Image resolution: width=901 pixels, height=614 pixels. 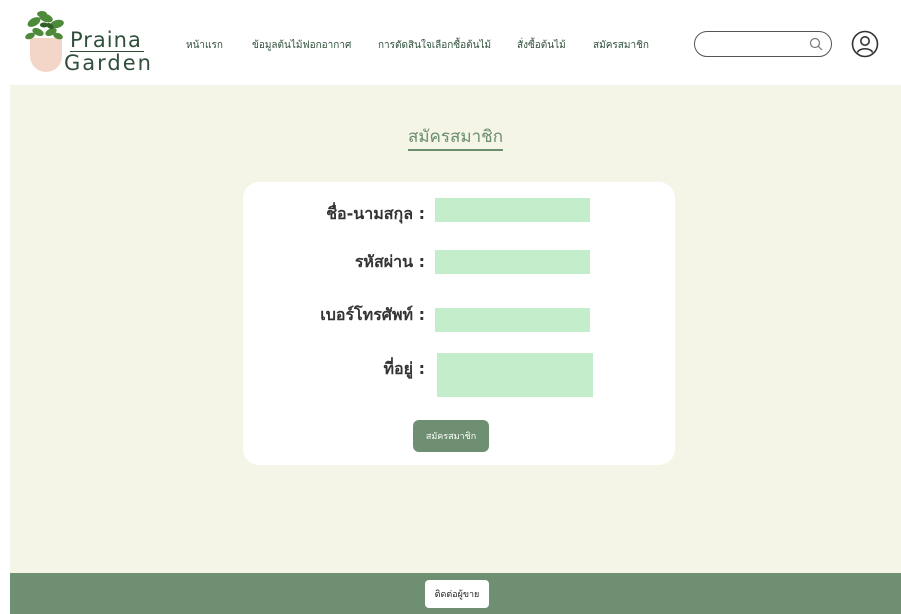 I want to click on search-box, so click(x=763, y=44).